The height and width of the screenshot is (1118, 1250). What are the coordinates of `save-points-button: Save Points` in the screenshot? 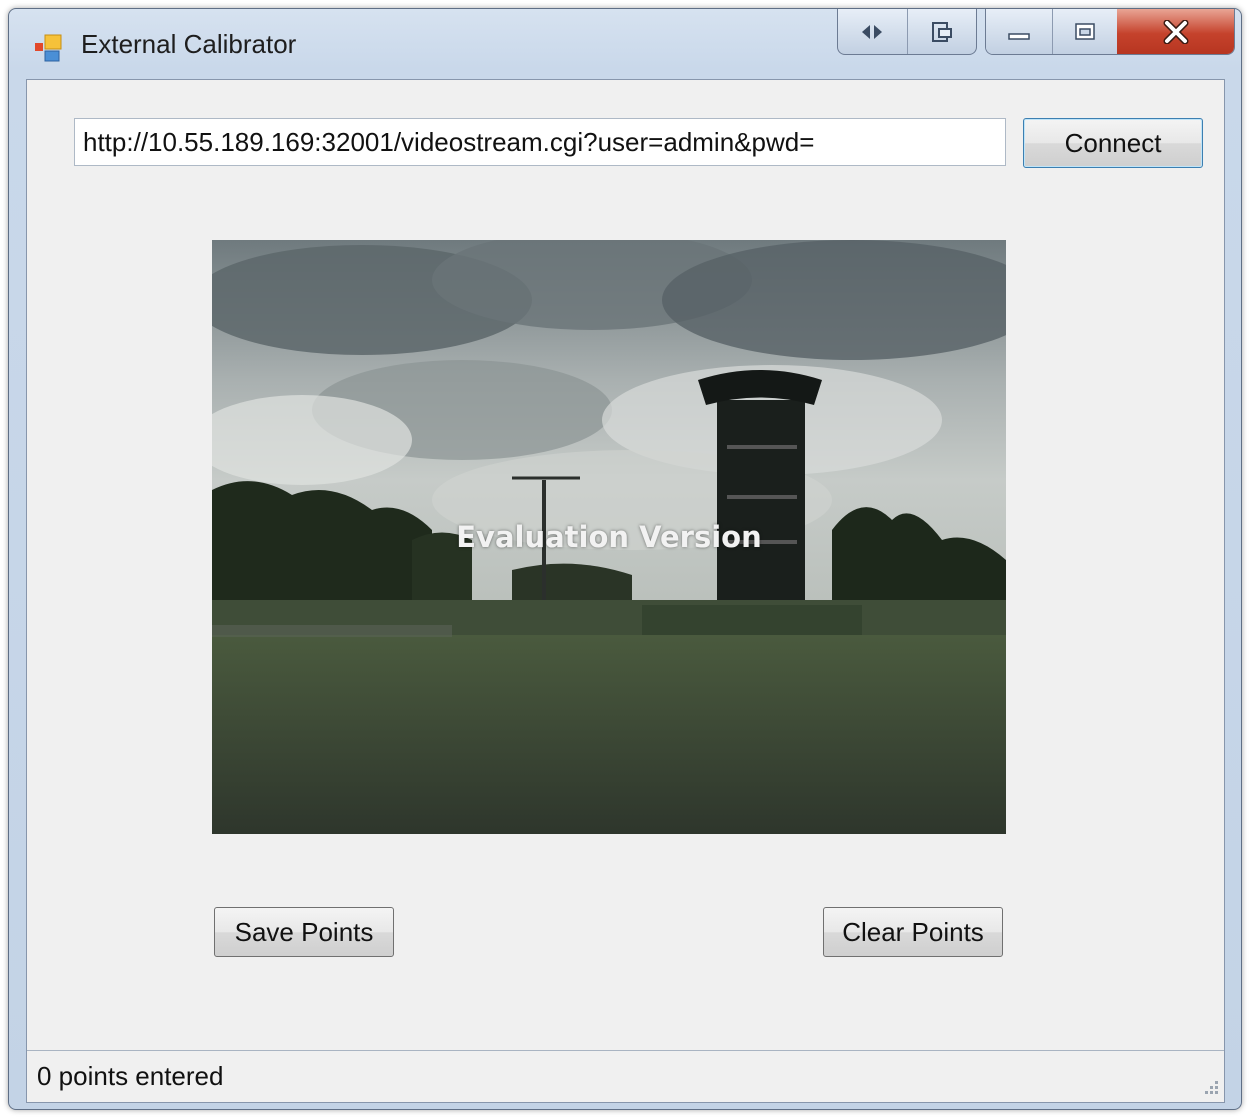 It's located at (304, 932).